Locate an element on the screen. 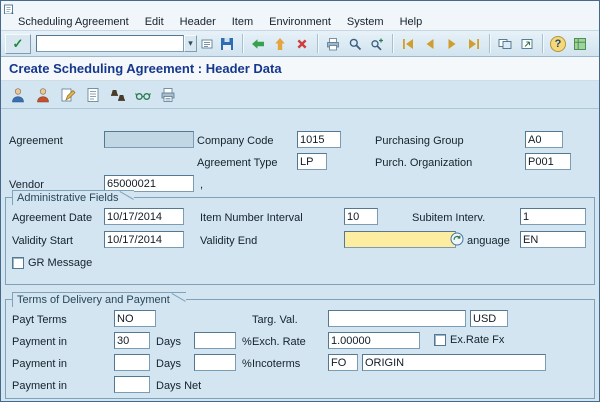 The width and height of the screenshot is (600, 402). save-icon is located at coordinates (227, 44).